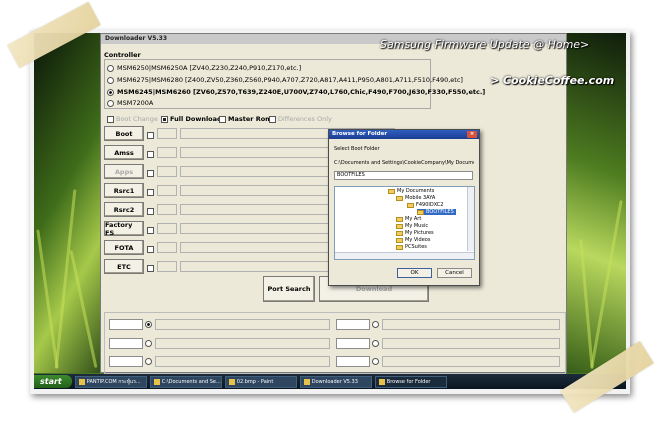  Describe the element at coordinates (412, 226) in the screenshot. I see `tree-item: My Music` at that location.